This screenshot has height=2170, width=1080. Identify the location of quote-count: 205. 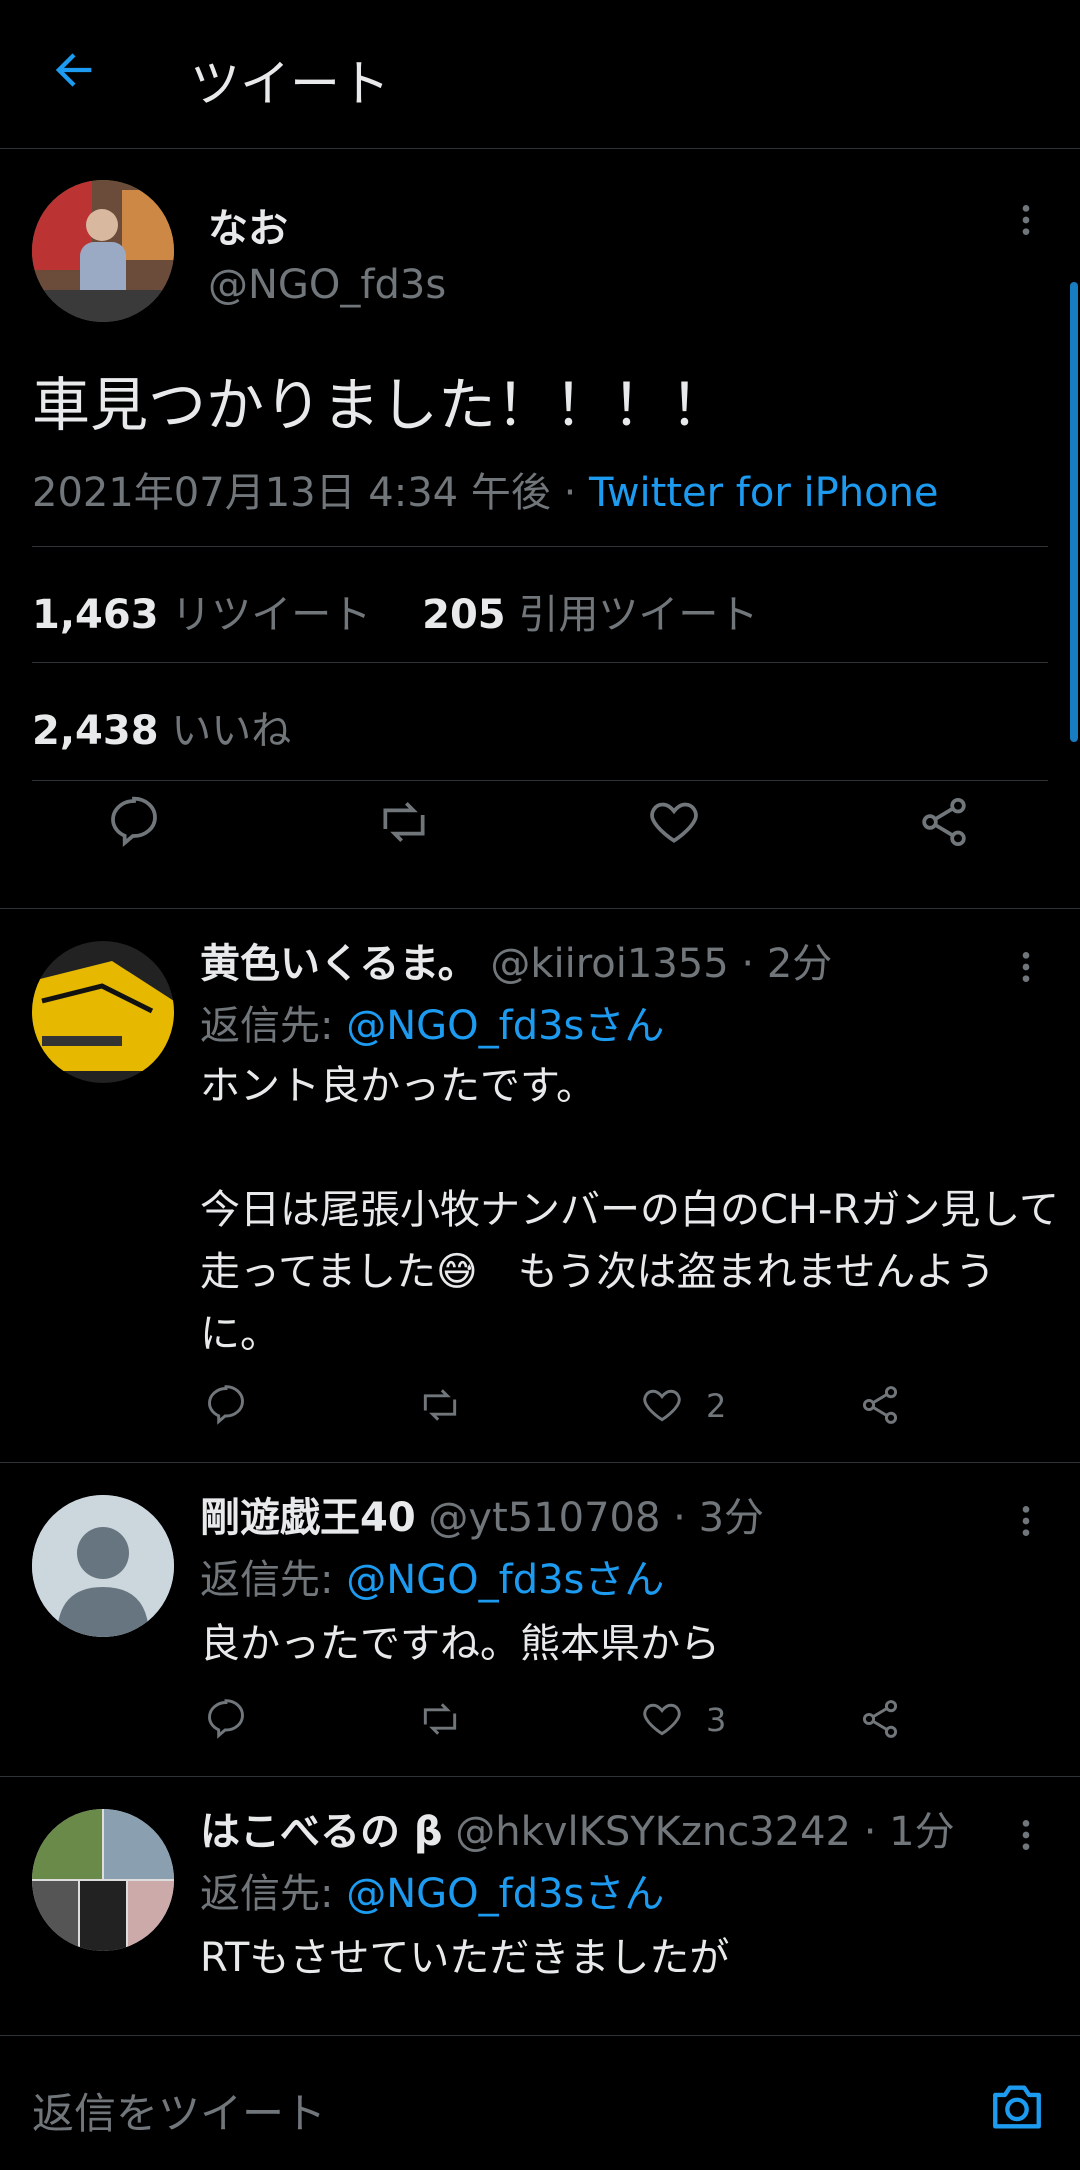
(464, 615).